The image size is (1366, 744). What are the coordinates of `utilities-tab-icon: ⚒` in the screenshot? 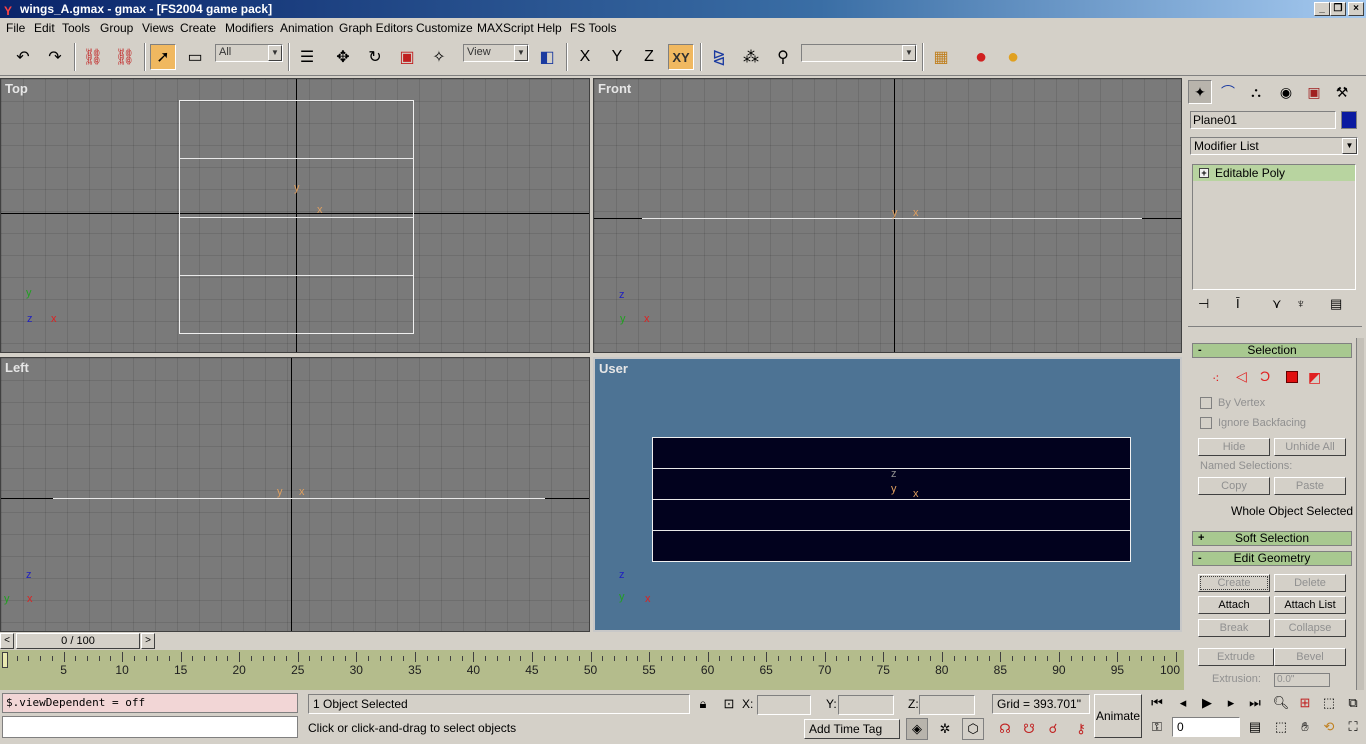 It's located at (1342, 92).